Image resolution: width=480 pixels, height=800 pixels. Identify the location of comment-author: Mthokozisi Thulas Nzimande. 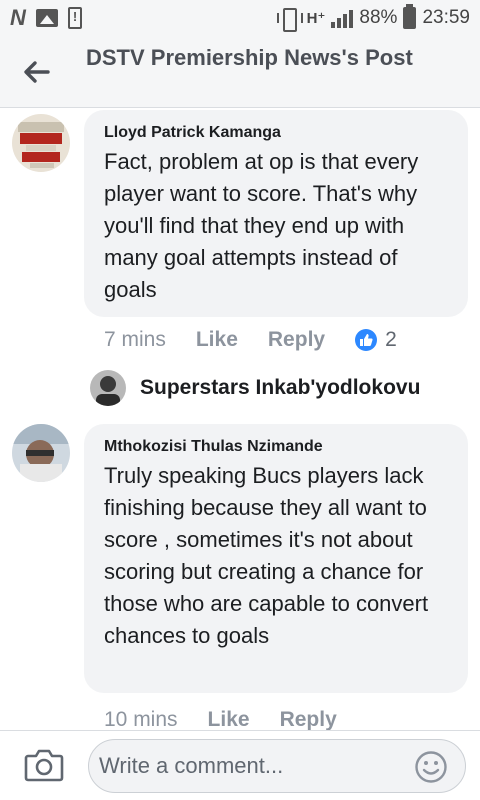
(278, 447).